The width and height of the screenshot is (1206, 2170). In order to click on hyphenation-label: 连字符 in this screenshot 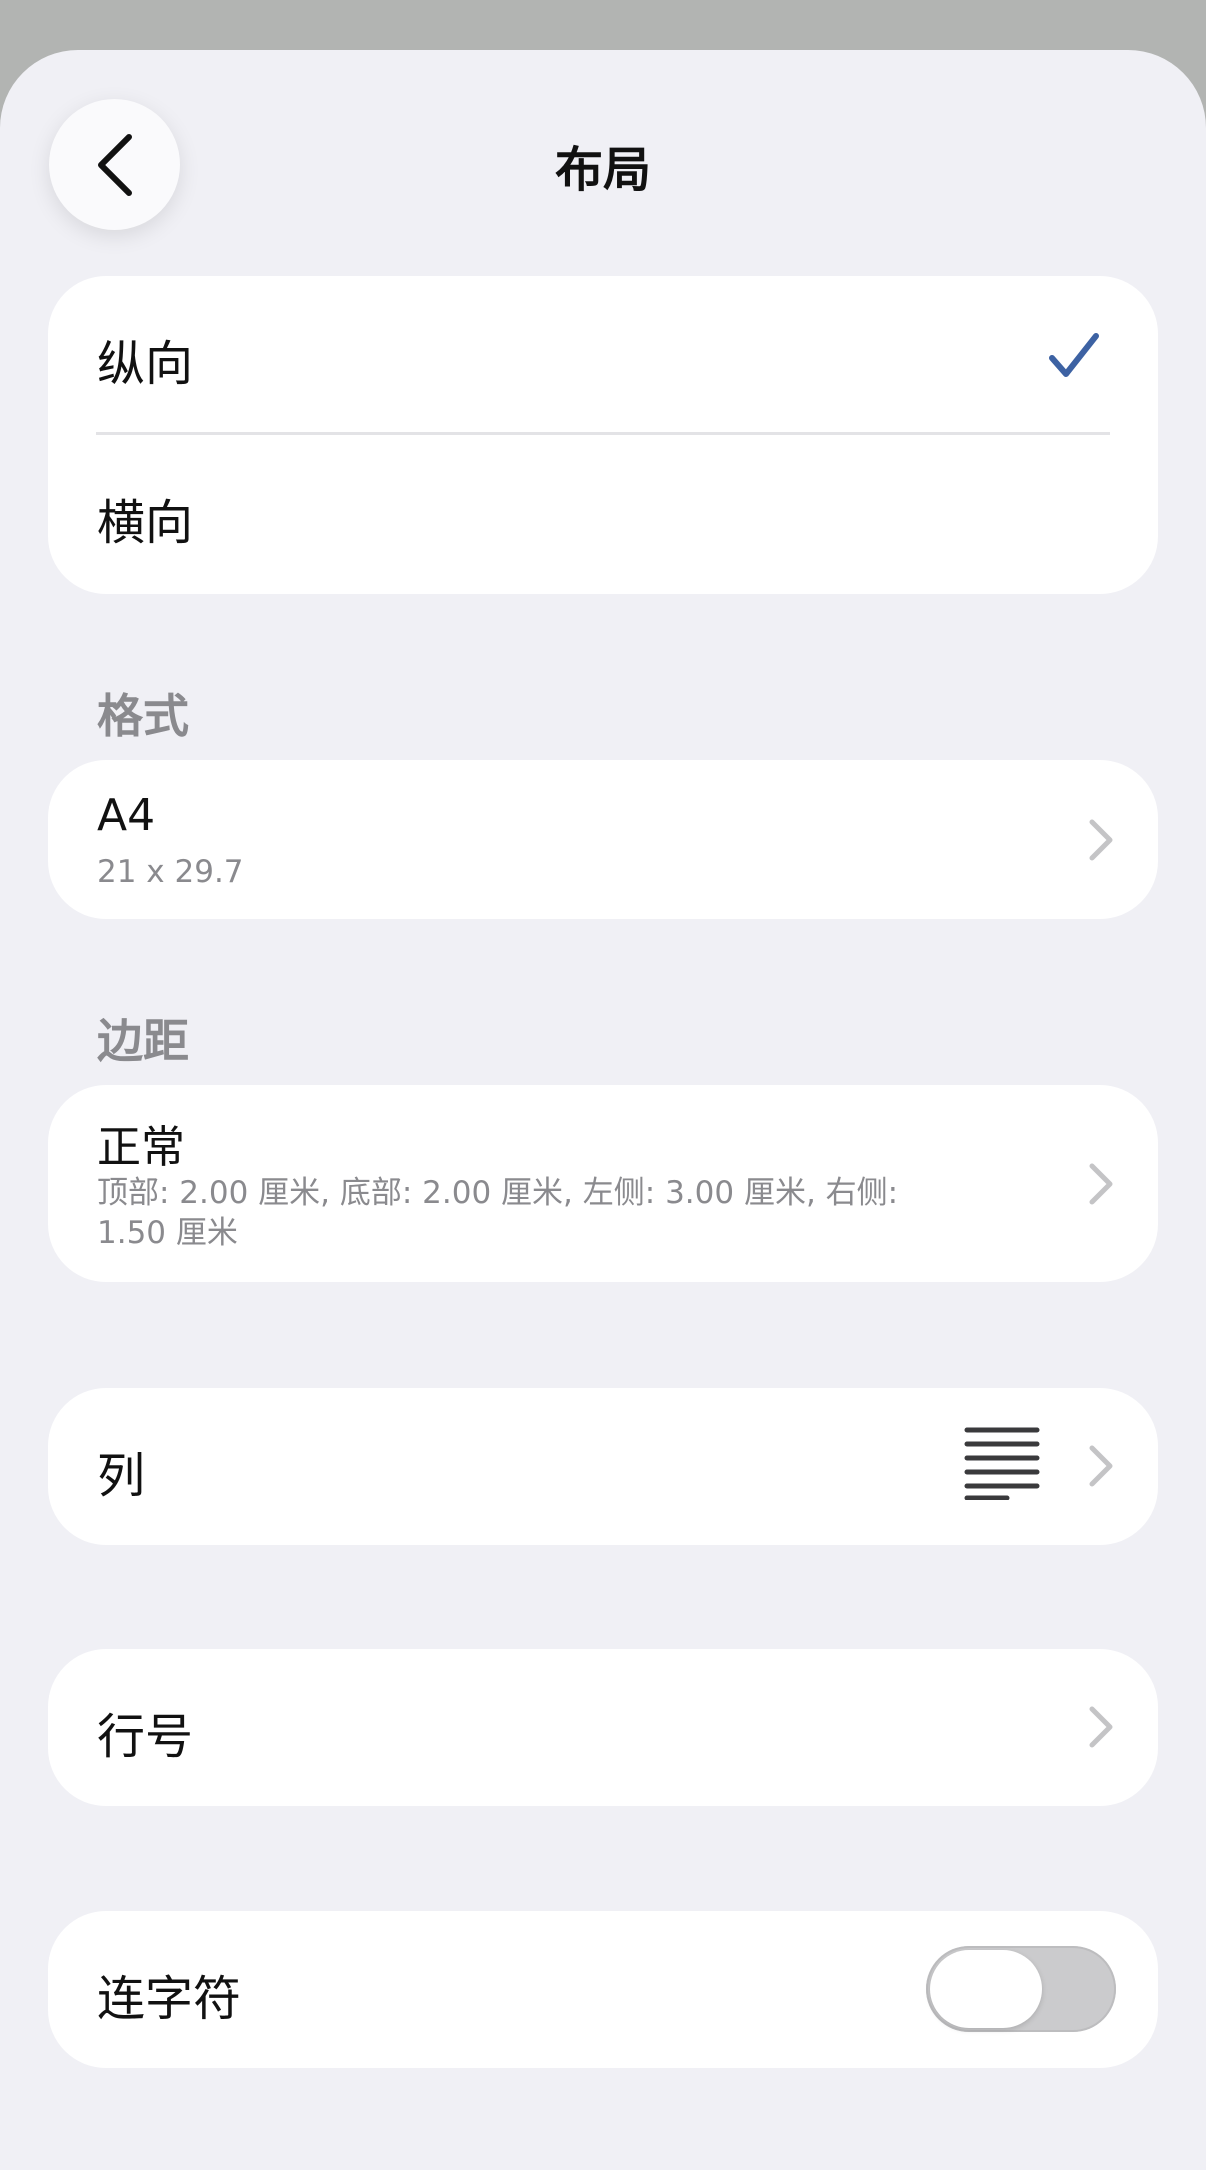, I will do `click(169, 1999)`.